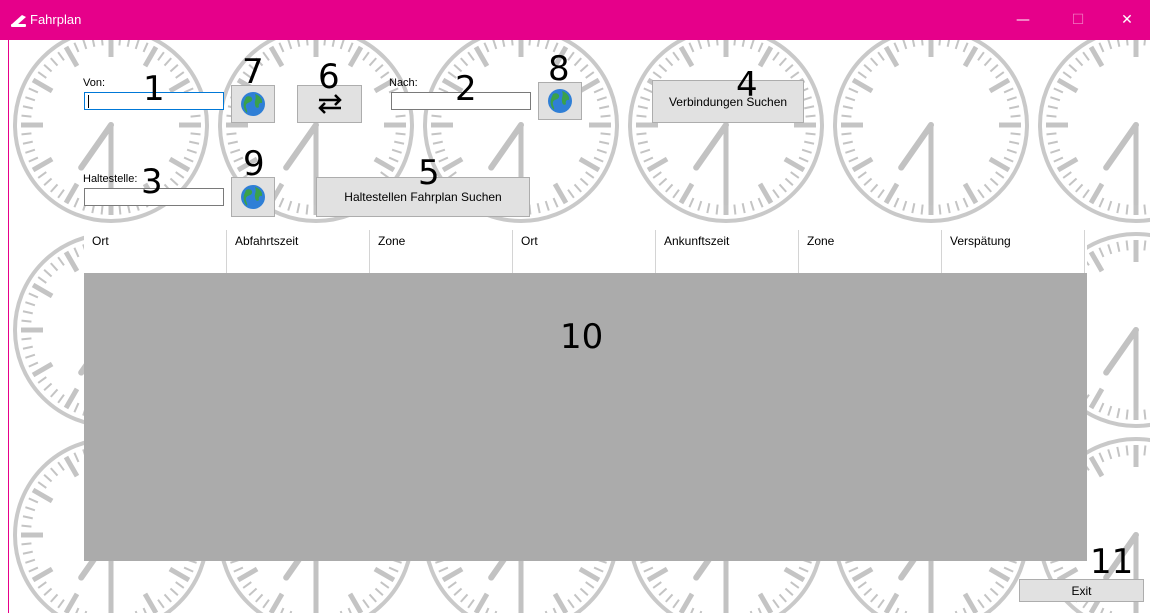 The width and height of the screenshot is (1150, 613). What do you see at coordinates (329, 77) in the screenshot?
I see `annotation-number: 6` at bounding box center [329, 77].